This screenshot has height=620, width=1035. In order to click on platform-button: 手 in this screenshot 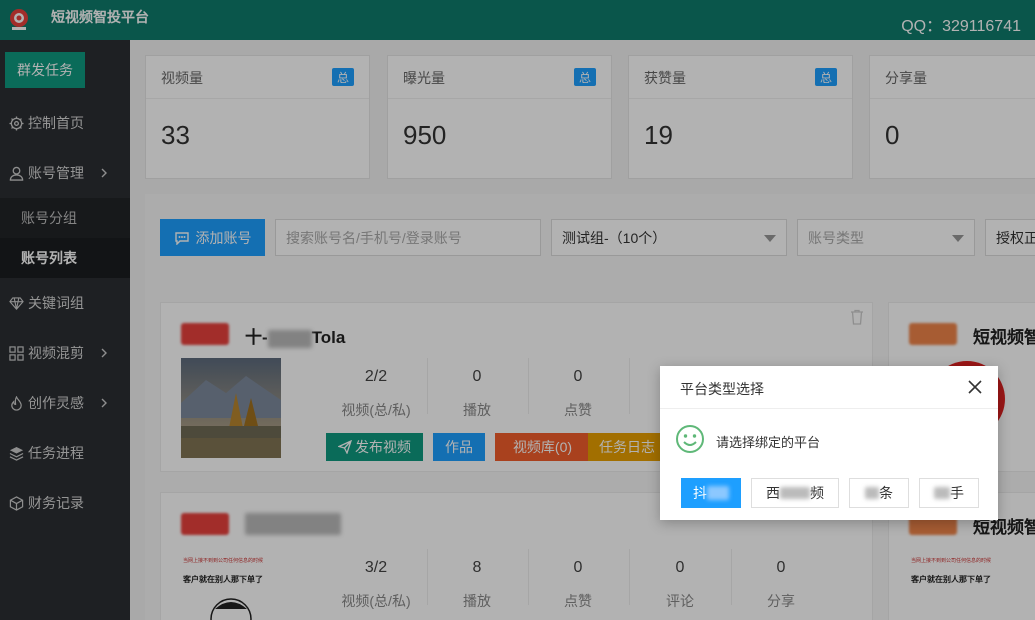, I will do `click(949, 493)`.